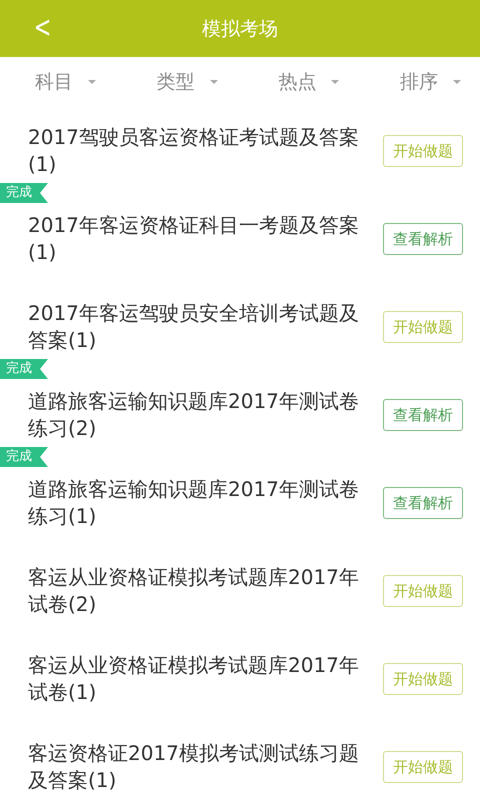 This screenshot has width=480, height=800. What do you see at coordinates (194, 151) in the screenshot?
I see `exam-title: 2017驾驶员客运资格证考试题及答案(1)` at bounding box center [194, 151].